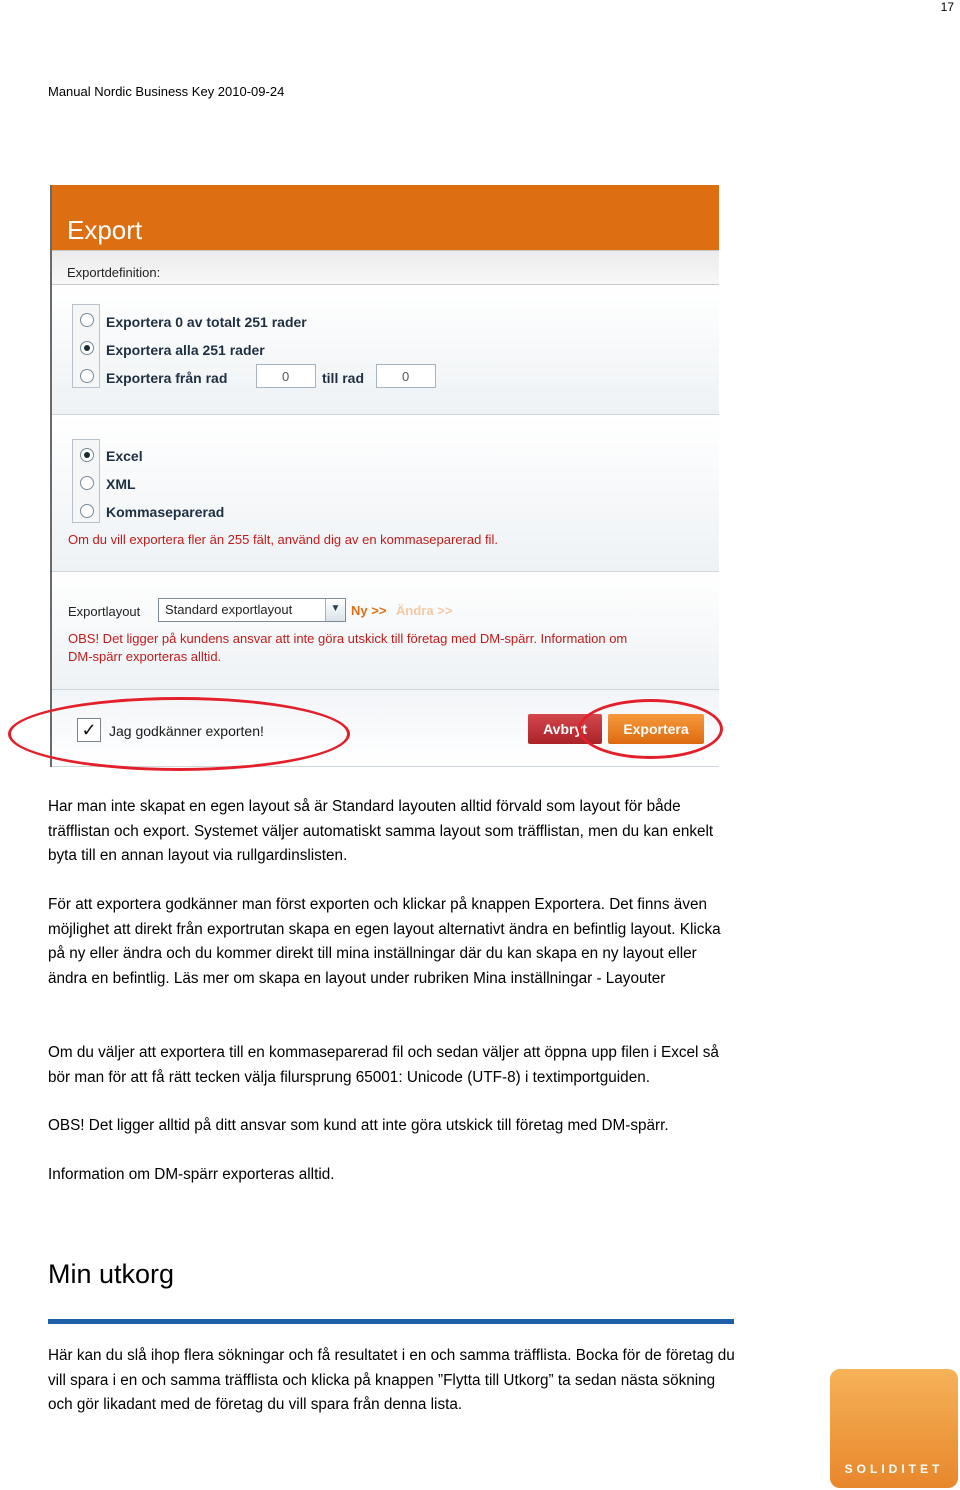  Describe the element at coordinates (145, 656) in the screenshot. I see `dm-warning-line2: DM-spärr exporteras alltid.` at that location.